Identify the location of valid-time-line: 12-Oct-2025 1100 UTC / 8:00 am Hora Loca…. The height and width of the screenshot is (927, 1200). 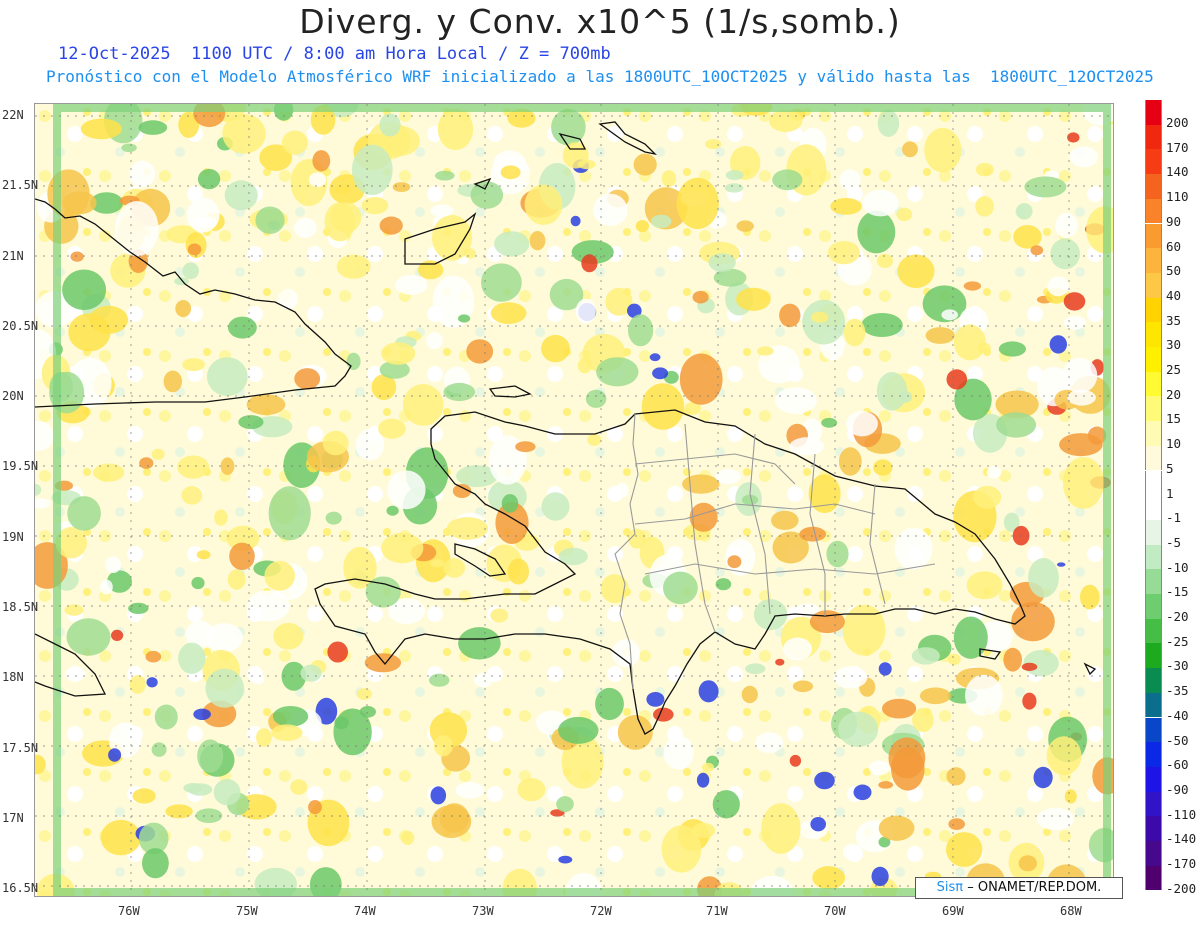
(334, 54).